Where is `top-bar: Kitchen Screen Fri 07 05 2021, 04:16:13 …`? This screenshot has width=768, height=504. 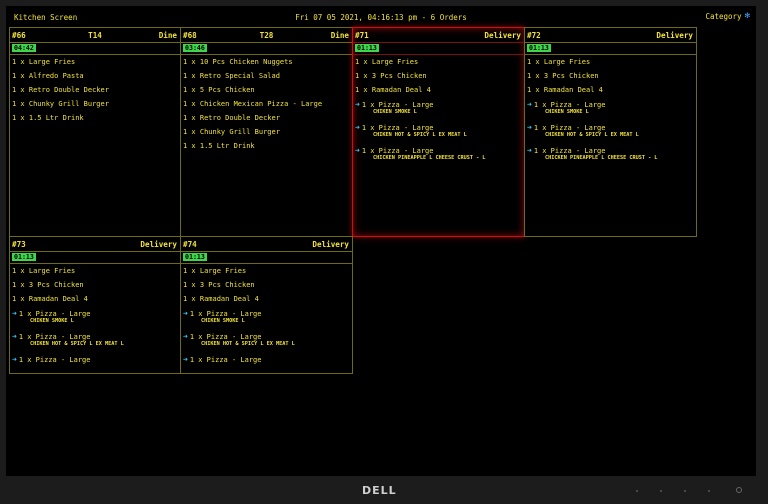
top-bar: Kitchen Screen Fri 07 05 2021, 04:16:13 … is located at coordinates (381, 16).